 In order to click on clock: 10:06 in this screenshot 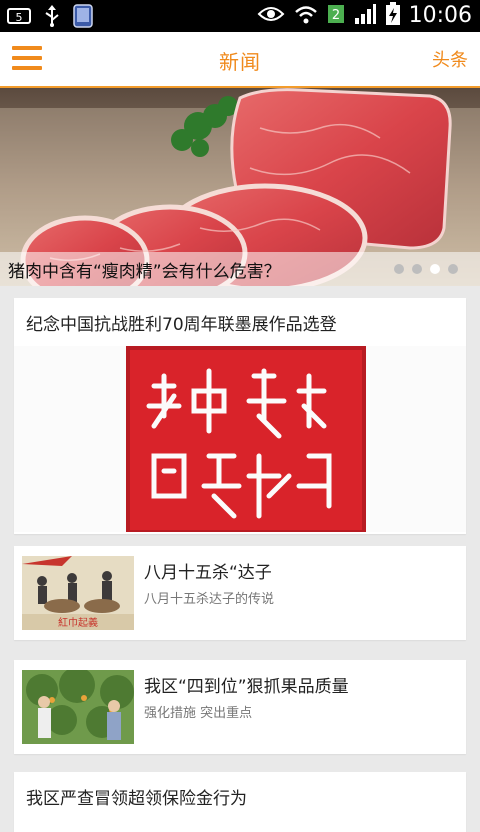, I will do `click(440, 15)`.